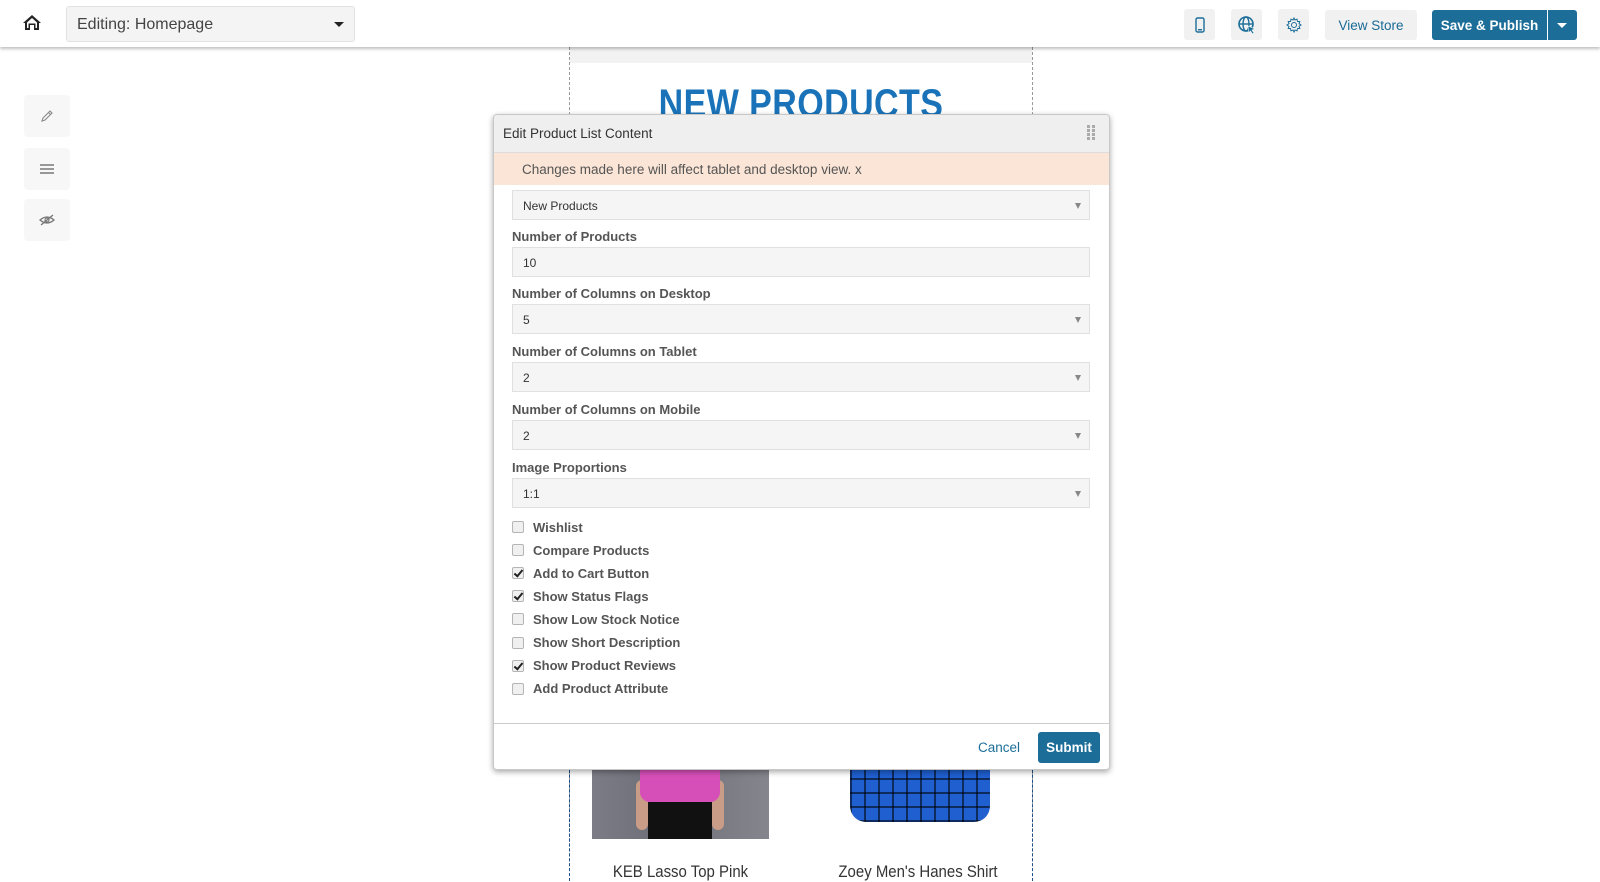  Describe the element at coordinates (999, 747) in the screenshot. I see `cancel-button: Cancel` at that location.